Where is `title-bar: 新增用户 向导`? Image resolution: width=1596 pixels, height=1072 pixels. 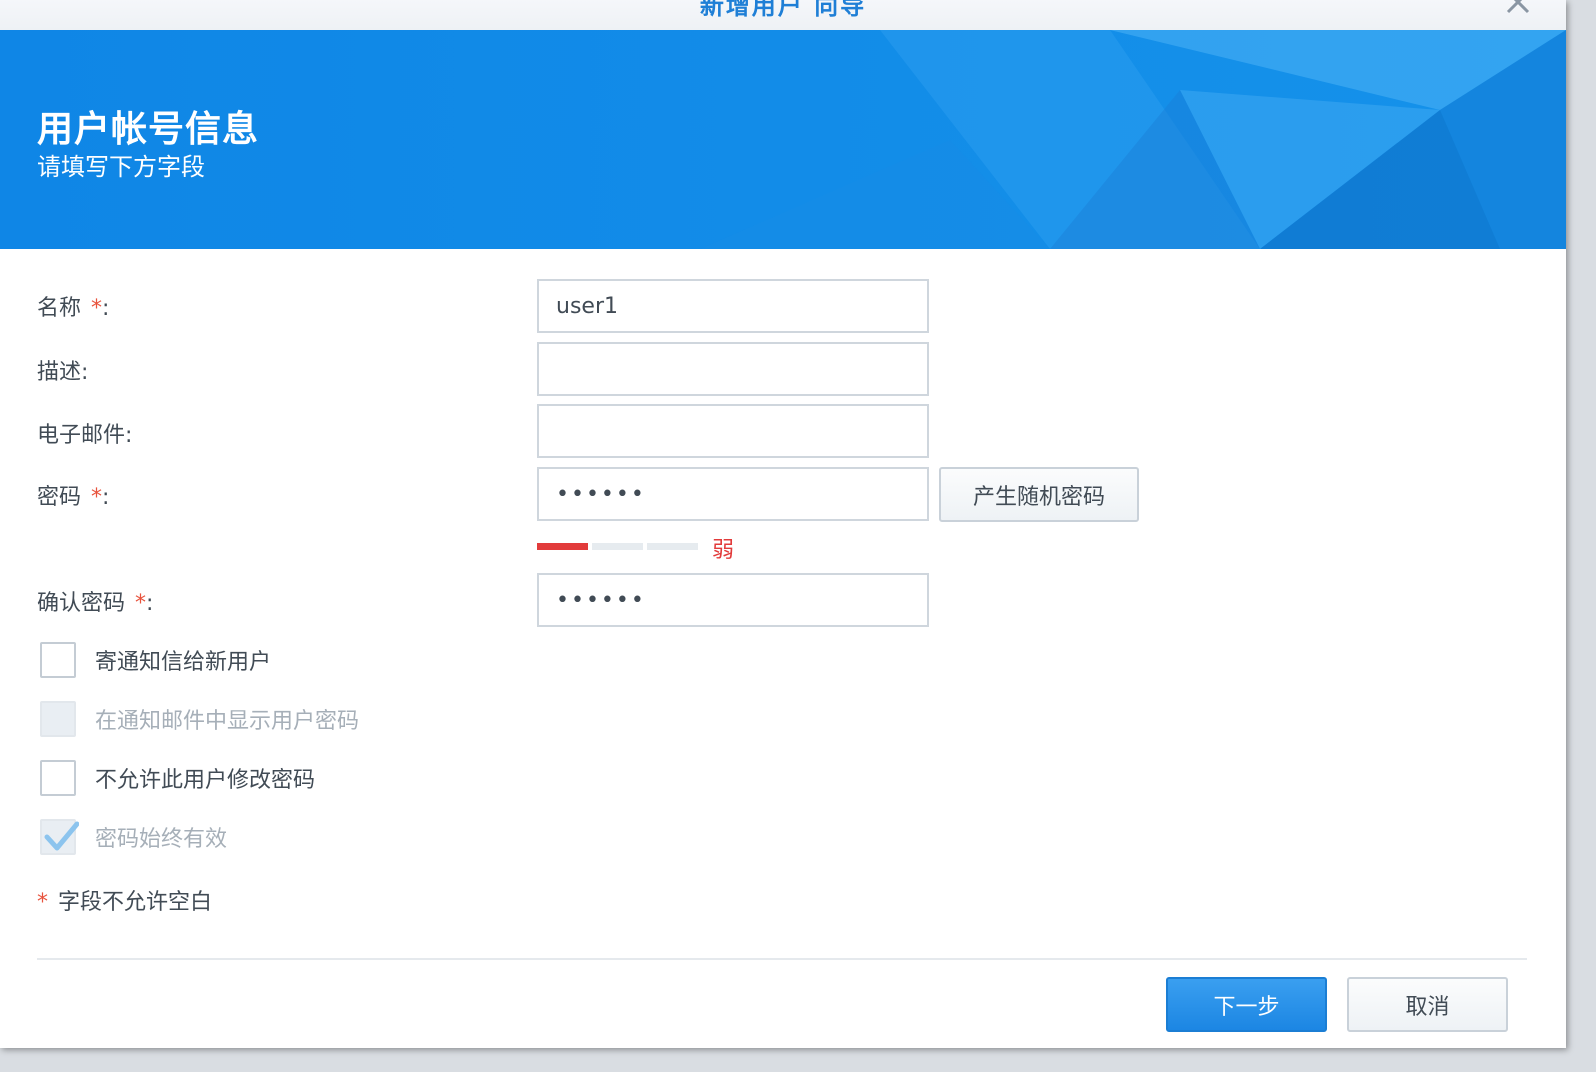
title-bar: 新增用户 向导 is located at coordinates (783, 15).